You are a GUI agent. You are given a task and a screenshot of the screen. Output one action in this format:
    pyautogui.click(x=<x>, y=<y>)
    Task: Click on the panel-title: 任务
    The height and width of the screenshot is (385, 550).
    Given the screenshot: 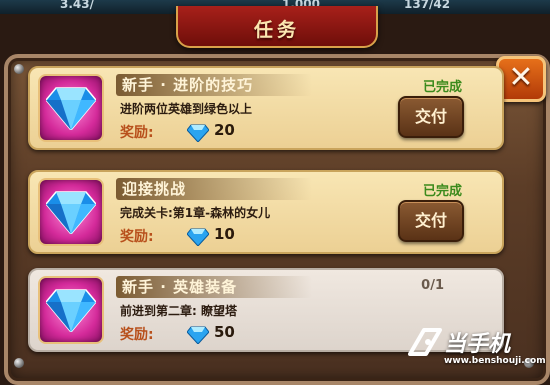 What is the action you would take?
    pyautogui.click(x=276, y=30)
    